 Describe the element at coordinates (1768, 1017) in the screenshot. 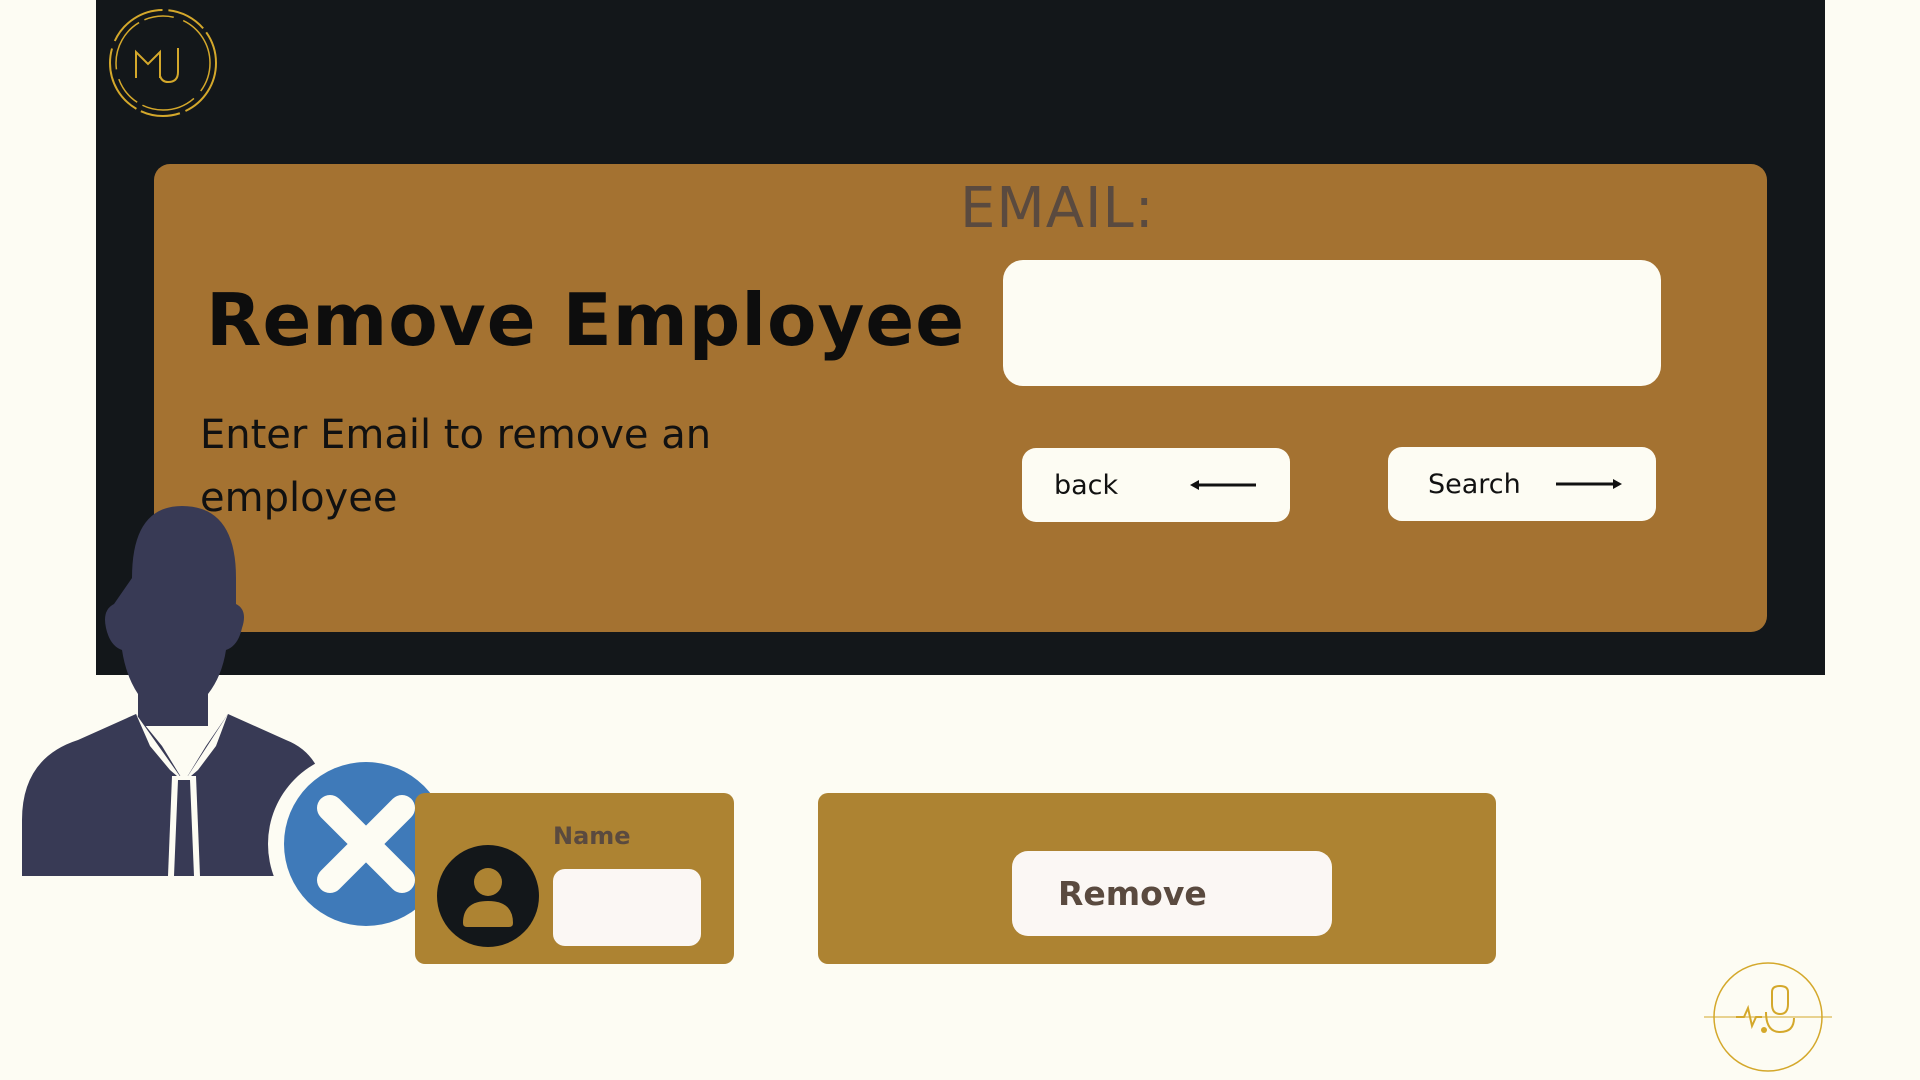

I see `medical-heartbeat-logo-icon` at that location.